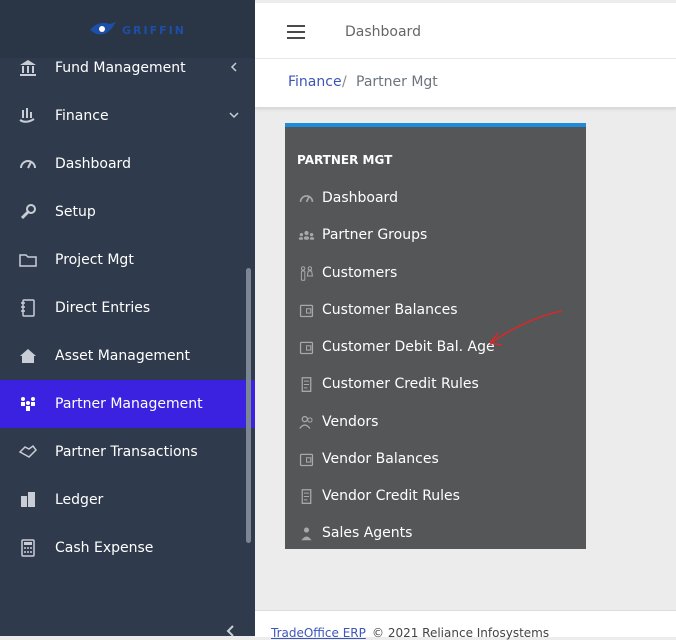 This screenshot has height=640, width=676. I want to click on menu-item-dashboard: Dashboard, so click(435, 198).